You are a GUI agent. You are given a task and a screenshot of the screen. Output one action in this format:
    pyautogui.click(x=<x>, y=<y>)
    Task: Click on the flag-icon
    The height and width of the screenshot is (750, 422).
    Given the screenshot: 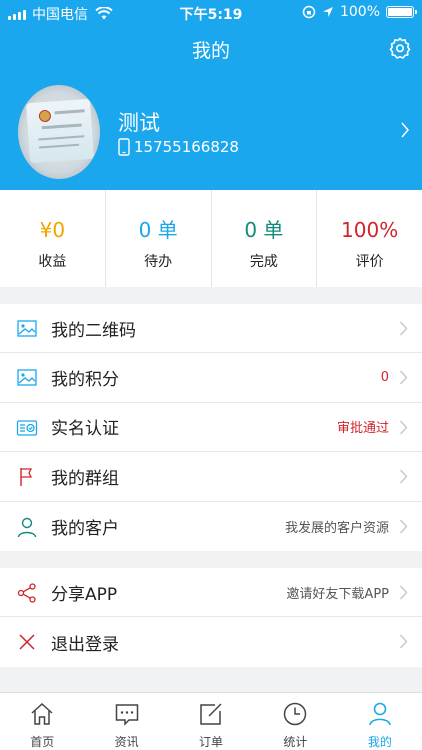 What is the action you would take?
    pyautogui.click(x=26, y=477)
    